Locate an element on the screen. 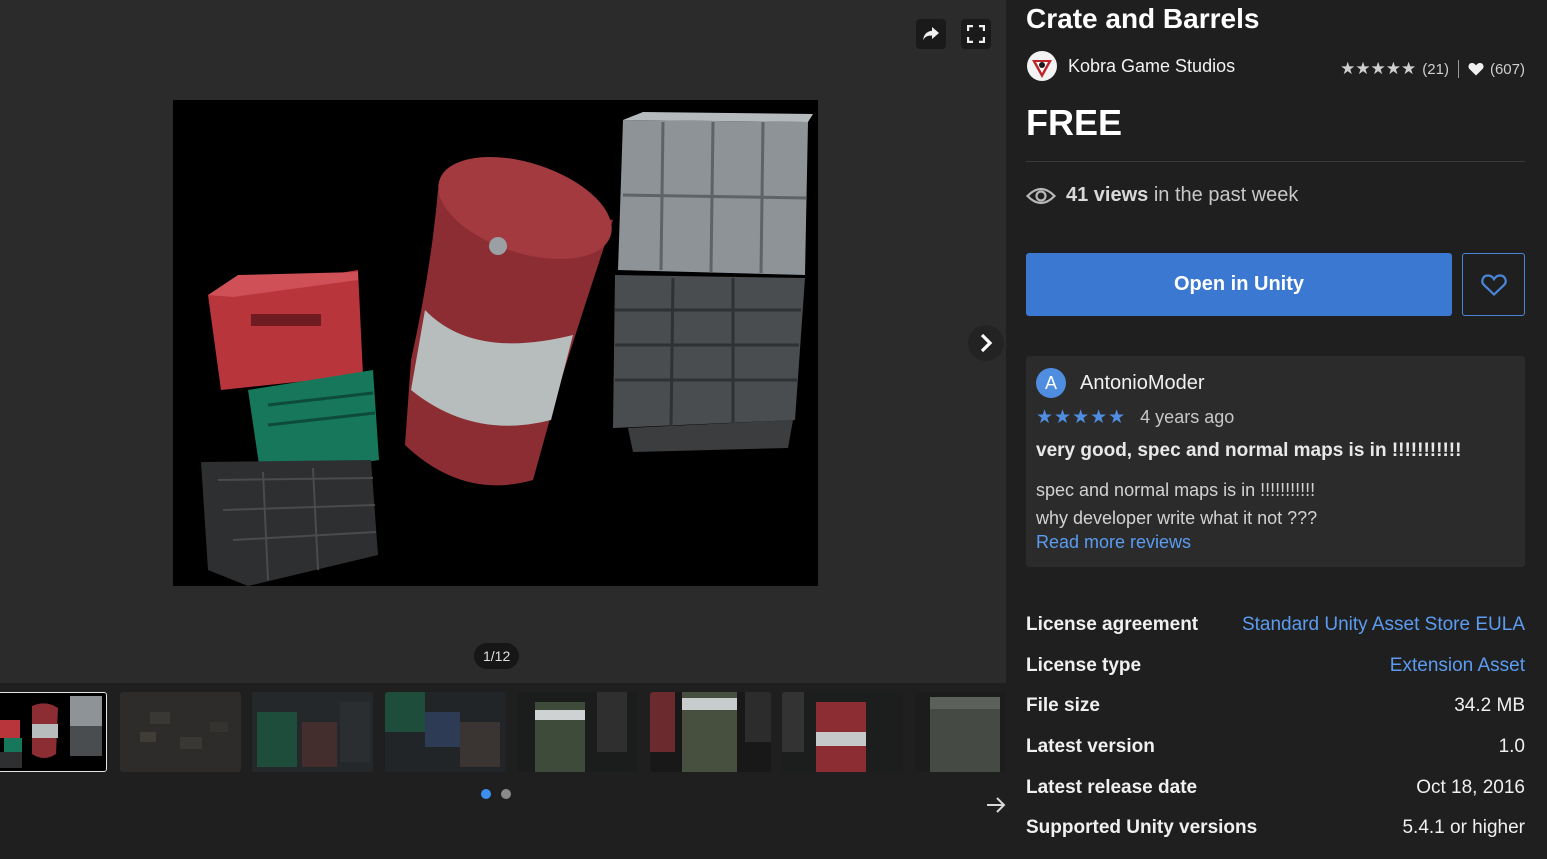 The image size is (1547, 859). views-count: 41 views is located at coordinates (1107, 195).